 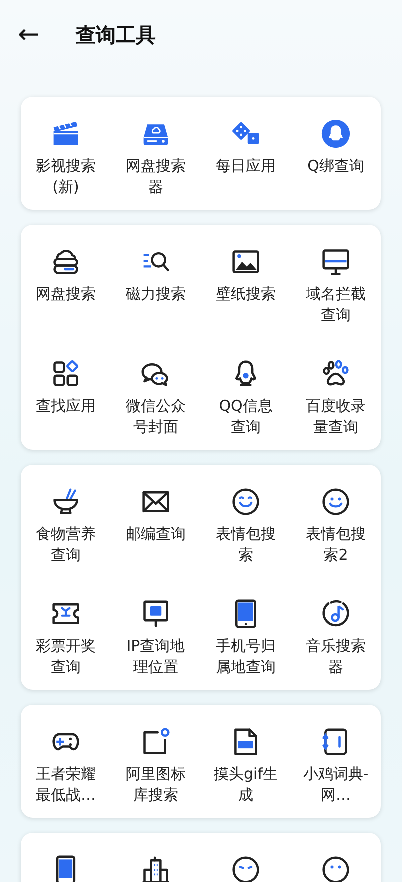 What do you see at coordinates (156, 638) in the screenshot?
I see `tool-item: IP查询地理位置` at bounding box center [156, 638].